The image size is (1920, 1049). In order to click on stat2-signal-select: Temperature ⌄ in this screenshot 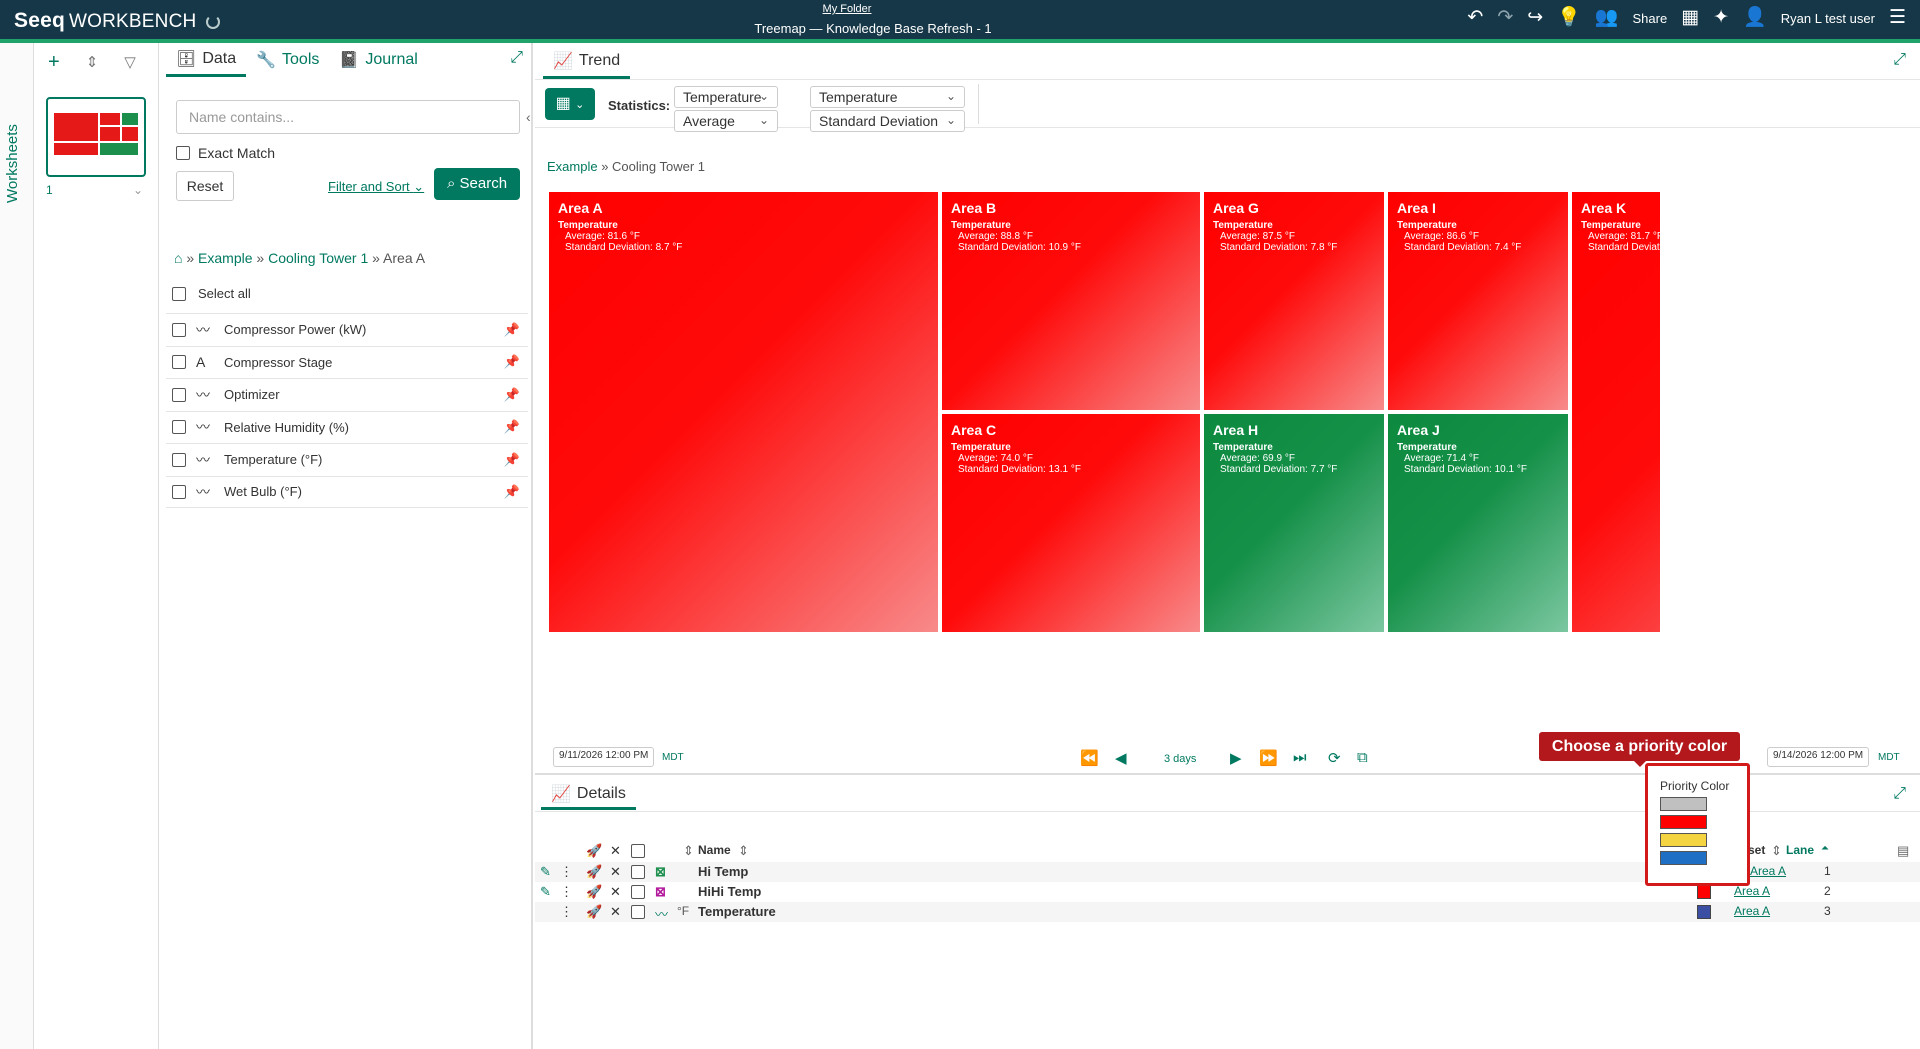, I will do `click(887, 97)`.